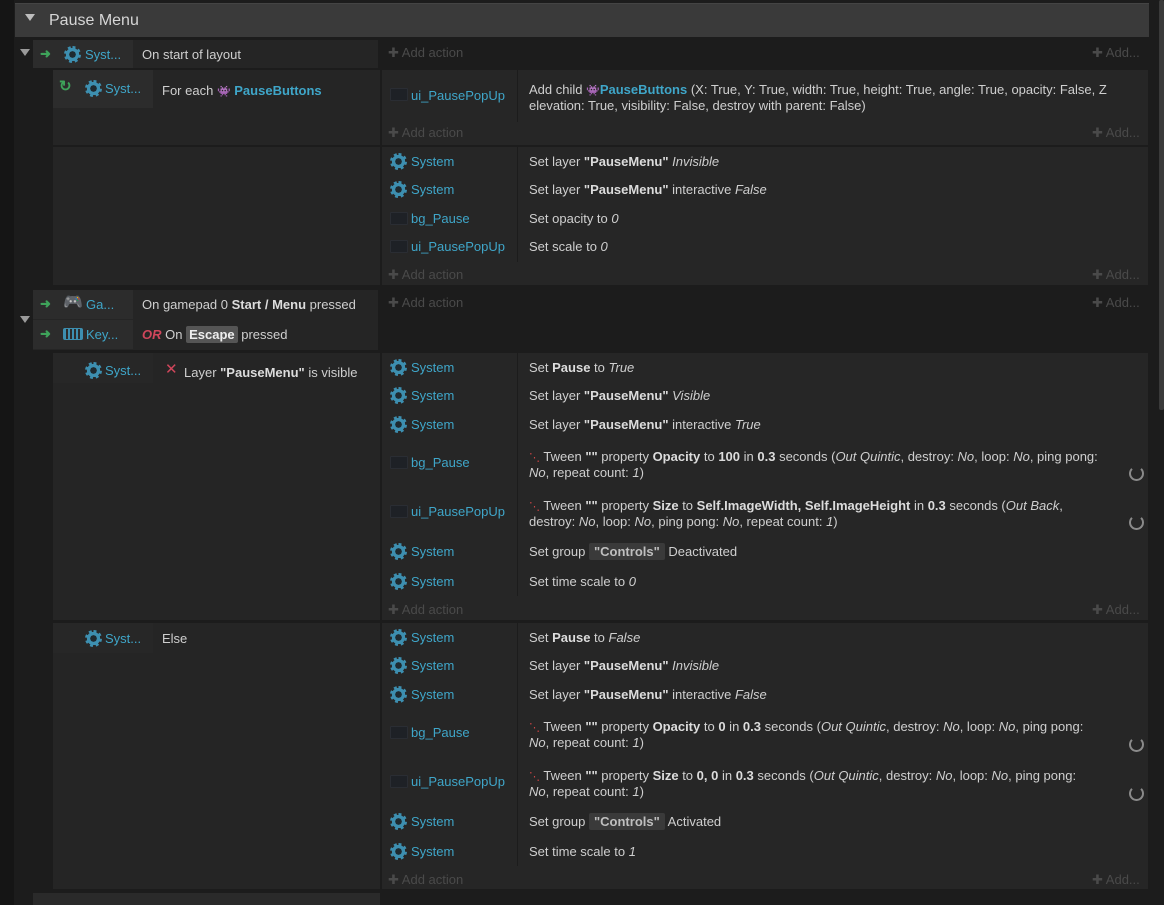 The image size is (1164, 905). What do you see at coordinates (216, 216) in the screenshot?
I see `subevent-1b-condition-block` at bounding box center [216, 216].